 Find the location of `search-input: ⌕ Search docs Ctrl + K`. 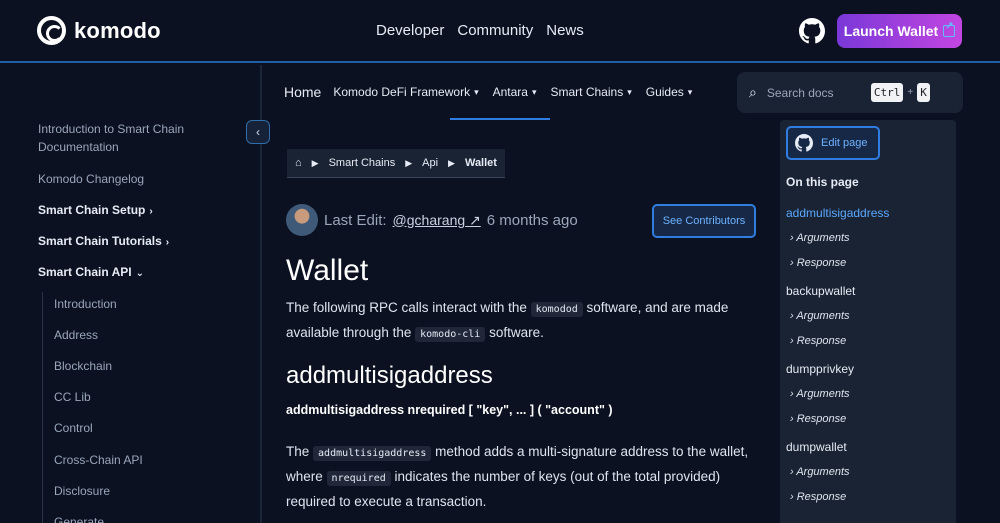

search-input: ⌕ Search docs Ctrl + K is located at coordinates (850, 92).